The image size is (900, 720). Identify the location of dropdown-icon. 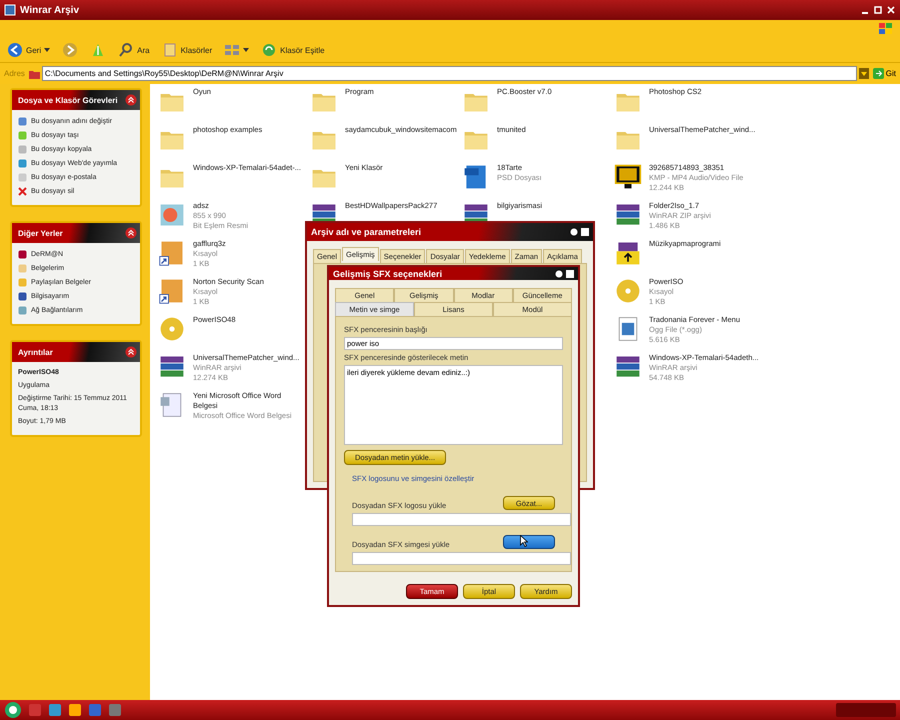
(863, 73).